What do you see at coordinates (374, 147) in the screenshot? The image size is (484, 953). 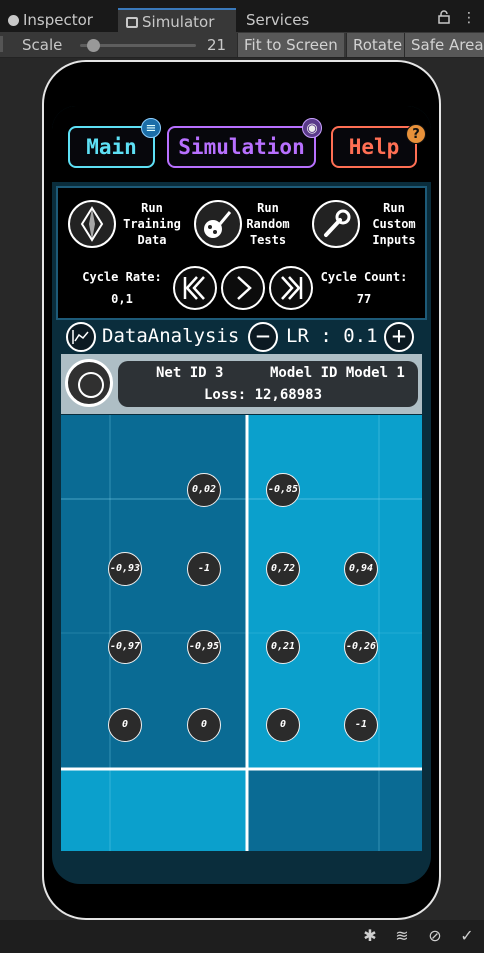 I see `help-button: Help` at bounding box center [374, 147].